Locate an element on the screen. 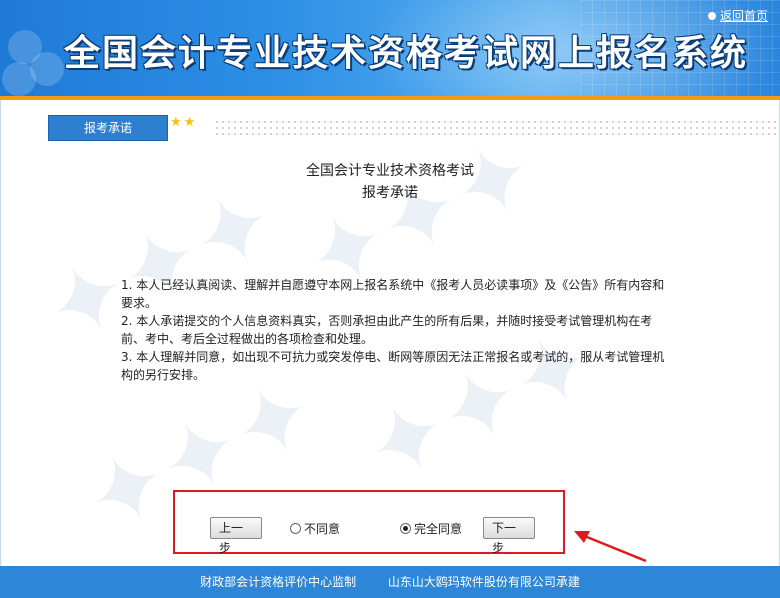 Image resolution: width=780 pixels, height=598 pixels. disagree-radio: 不同意 is located at coordinates (315, 528).